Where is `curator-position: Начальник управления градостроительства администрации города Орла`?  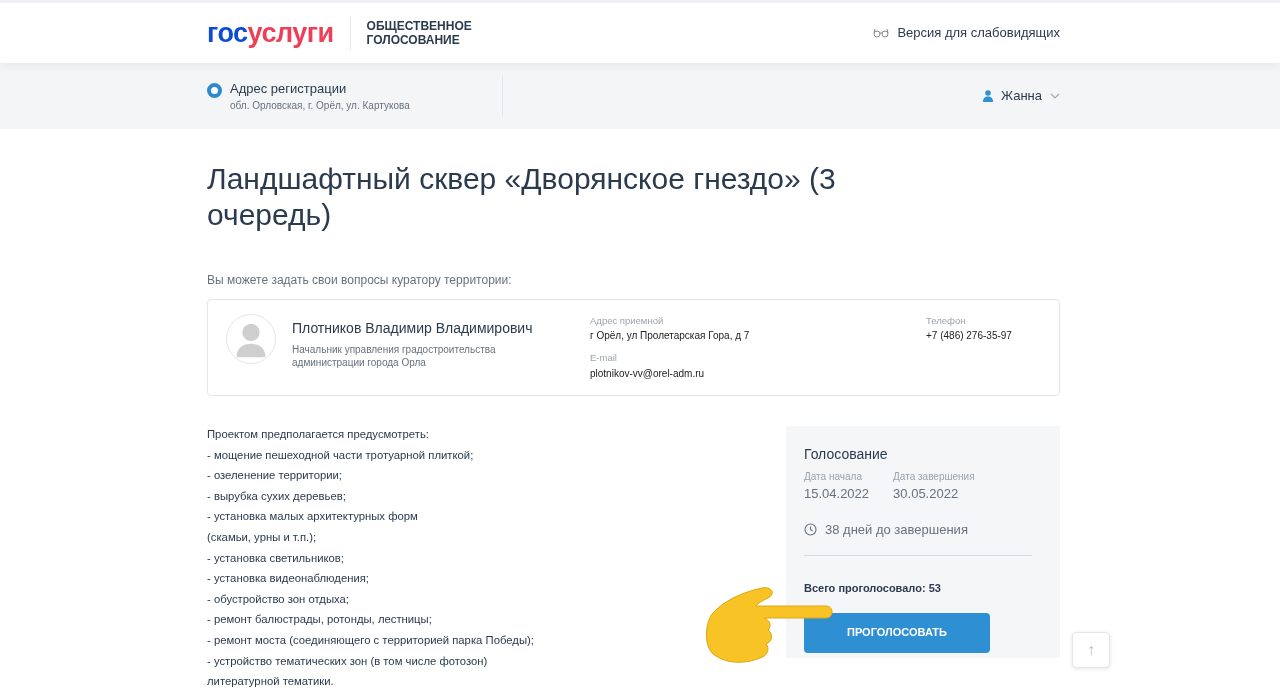 curator-position: Начальник управления градостроительства администрации города Орла is located at coordinates (394, 356).